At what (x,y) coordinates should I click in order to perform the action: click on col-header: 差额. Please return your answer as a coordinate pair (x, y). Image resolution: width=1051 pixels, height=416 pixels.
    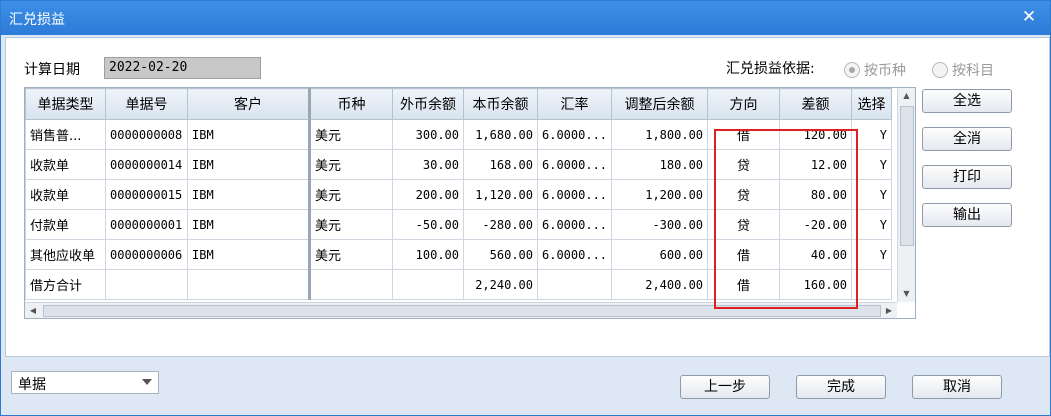
    Looking at the image, I should click on (816, 104).